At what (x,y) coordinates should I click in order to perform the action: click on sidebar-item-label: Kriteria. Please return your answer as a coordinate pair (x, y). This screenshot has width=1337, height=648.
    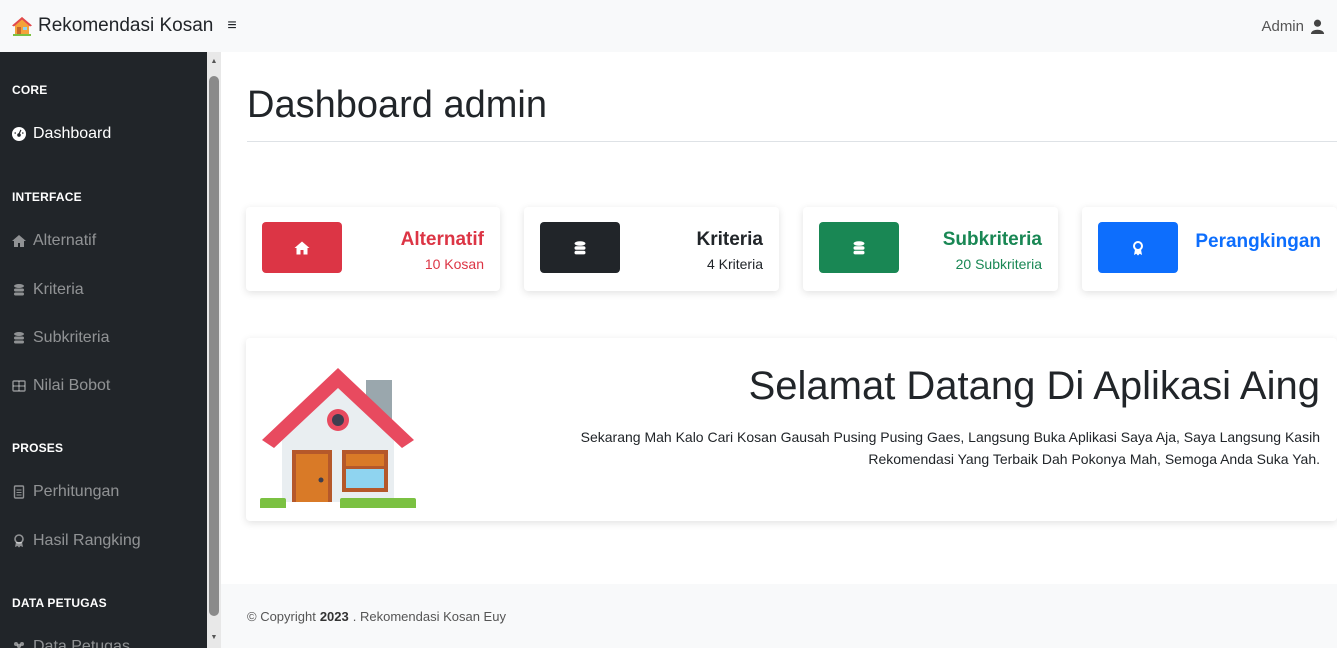
    Looking at the image, I should click on (58, 289).